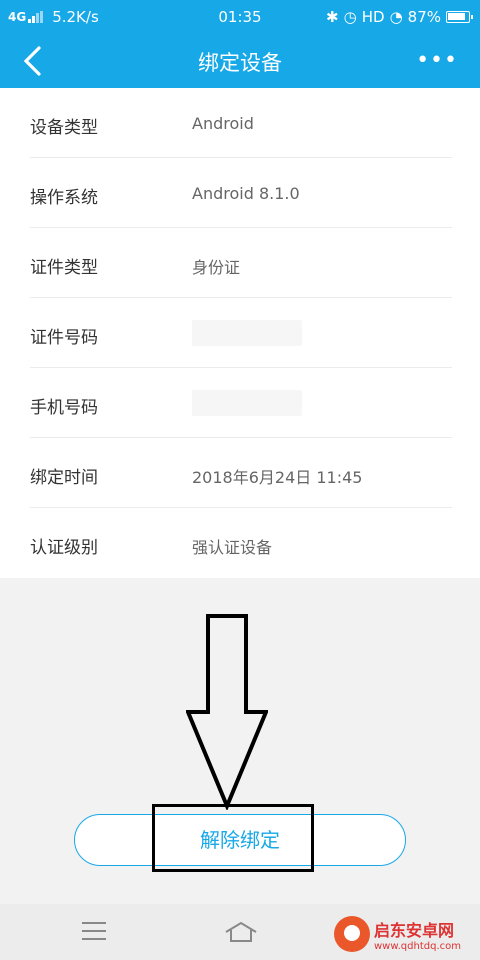  Describe the element at coordinates (64, 548) in the screenshot. I see `detail-label: 认证级别` at that location.